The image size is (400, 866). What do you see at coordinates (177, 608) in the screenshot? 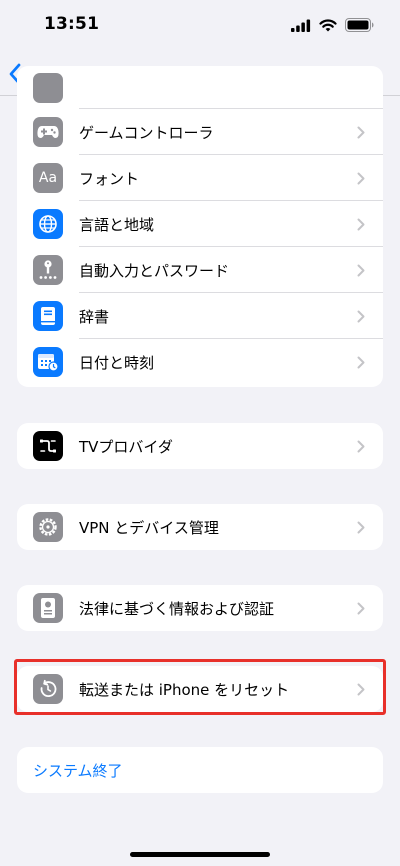
I see `list-item-label: 法律に基づく情報および認証` at bounding box center [177, 608].